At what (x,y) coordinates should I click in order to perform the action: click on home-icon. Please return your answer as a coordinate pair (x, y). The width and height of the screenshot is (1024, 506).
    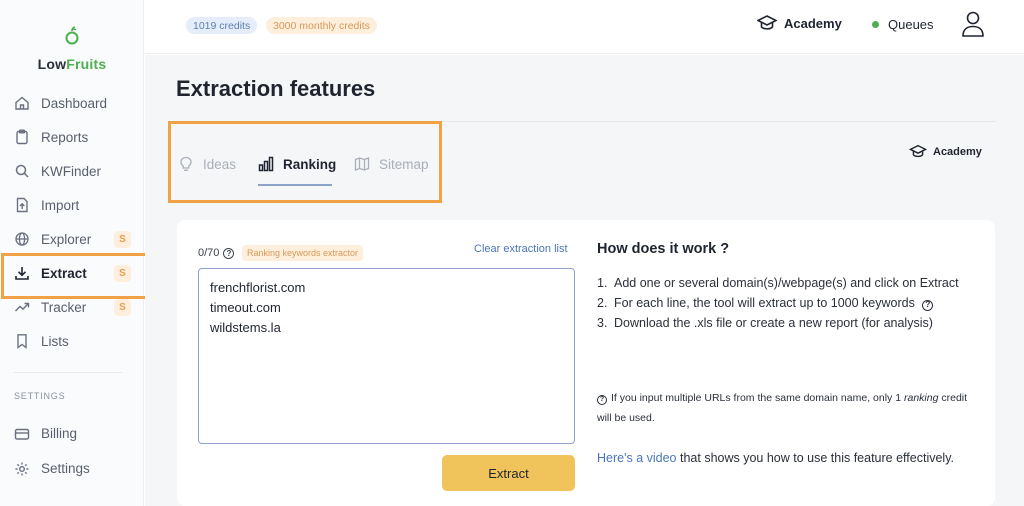
    Looking at the image, I should click on (22, 103).